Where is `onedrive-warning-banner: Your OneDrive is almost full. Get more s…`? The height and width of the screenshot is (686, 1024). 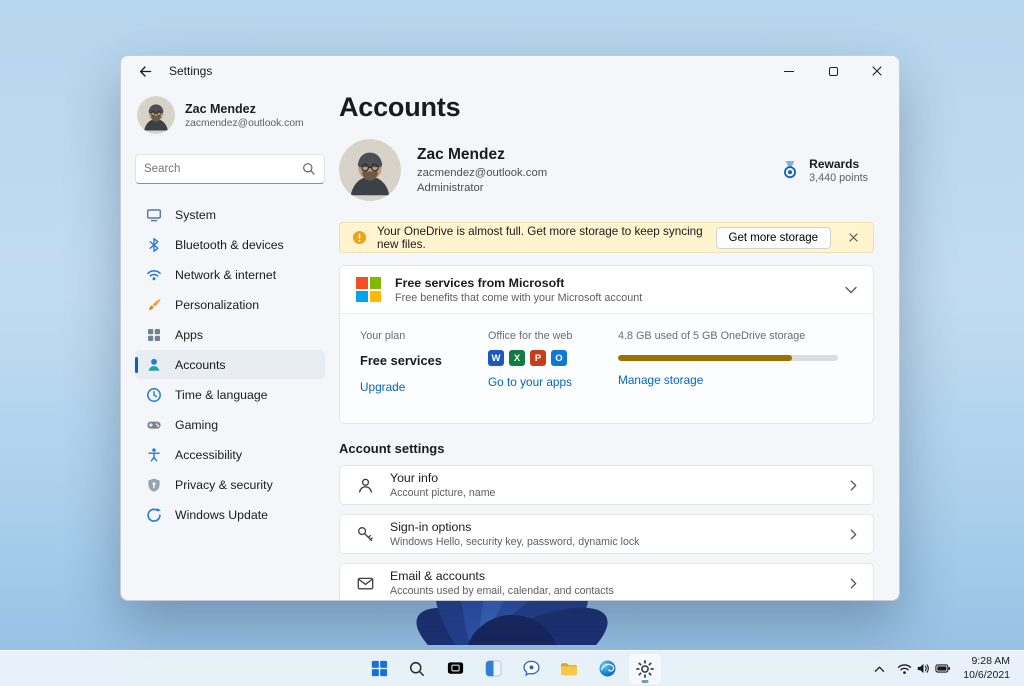 onedrive-warning-banner: Your OneDrive is almost full. Get more s… is located at coordinates (606, 237).